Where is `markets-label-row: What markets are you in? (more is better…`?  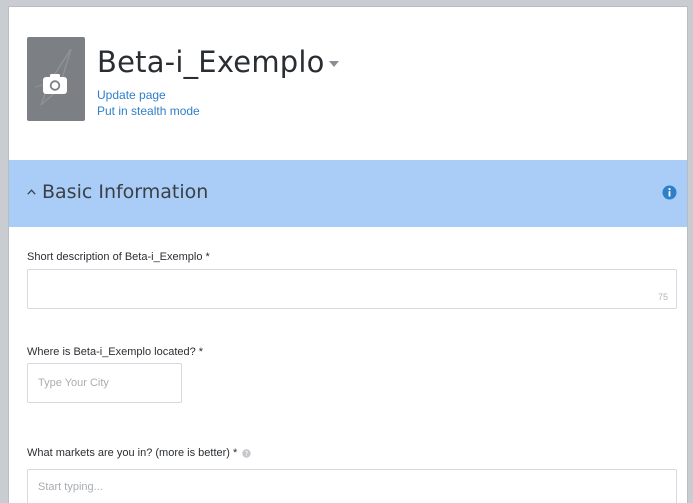
markets-label-row: What markets are you in? (more is better… is located at coordinates (139, 453).